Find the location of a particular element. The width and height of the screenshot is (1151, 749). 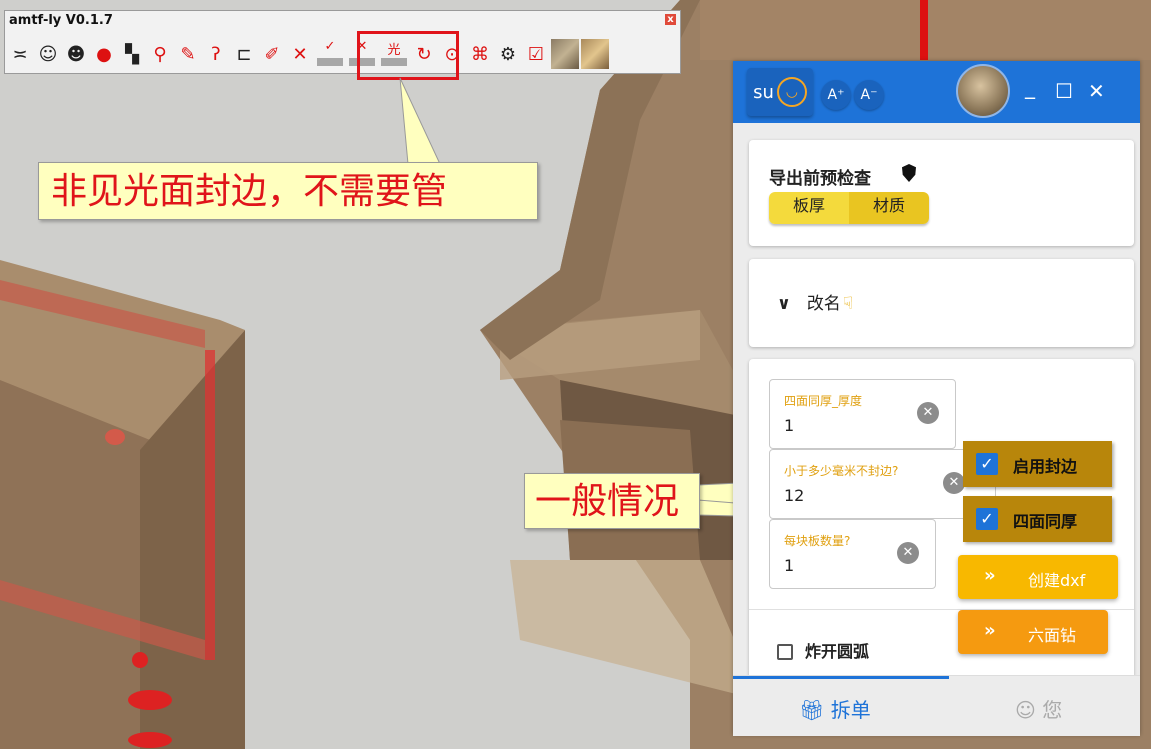

checkbox-icon is located at coordinates (785, 652).